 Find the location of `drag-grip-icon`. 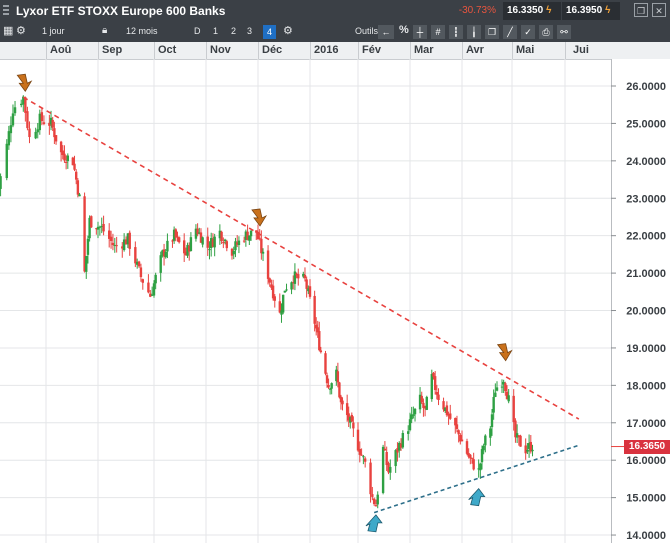

drag-grip-icon is located at coordinates (6, 11).